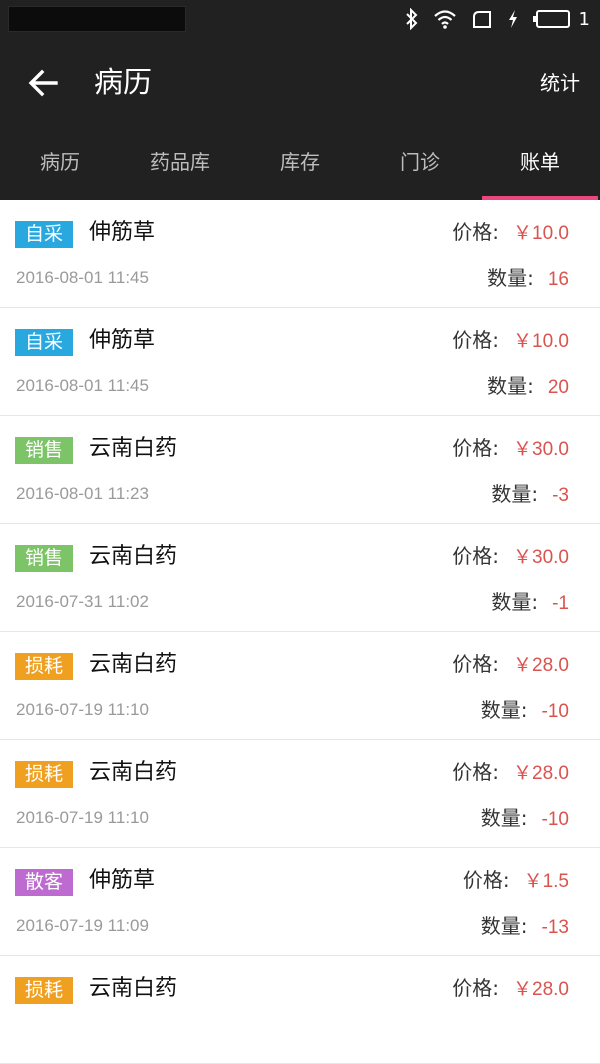 This screenshot has width=600, height=1064. I want to click on quantity-line: 数量: -3, so click(530, 495).